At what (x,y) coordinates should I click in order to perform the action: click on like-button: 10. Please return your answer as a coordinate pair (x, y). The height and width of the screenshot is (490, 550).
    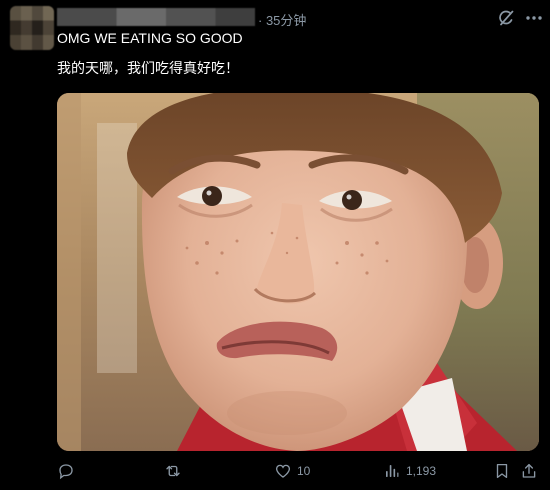
    Looking at the image, I should click on (292, 471).